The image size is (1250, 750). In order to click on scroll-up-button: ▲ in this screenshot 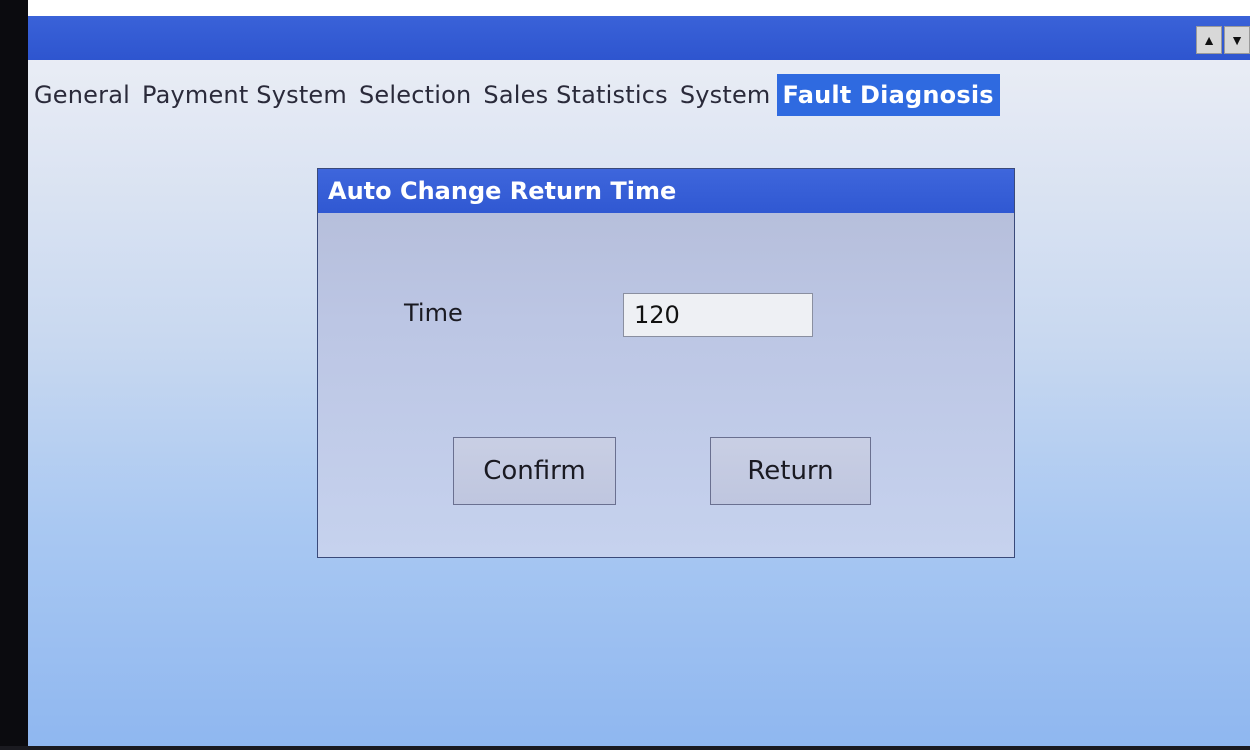, I will do `click(1209, 40)`.